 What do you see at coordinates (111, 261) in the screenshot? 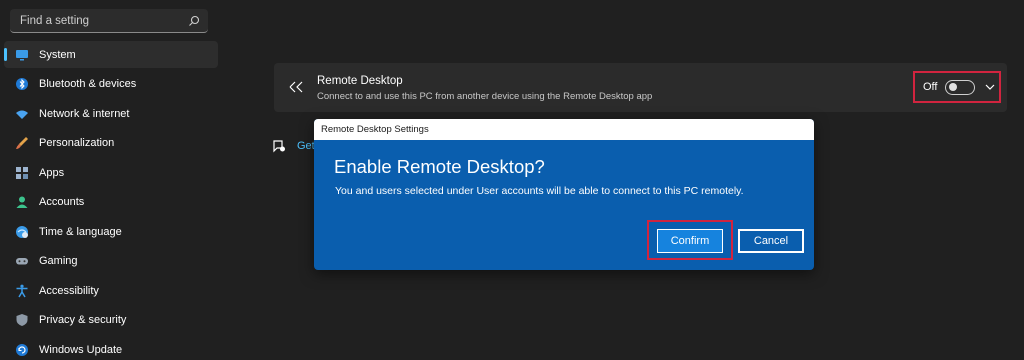
I see `sidebar-item-gaming: Gaming` at bounding box center [111, 261].